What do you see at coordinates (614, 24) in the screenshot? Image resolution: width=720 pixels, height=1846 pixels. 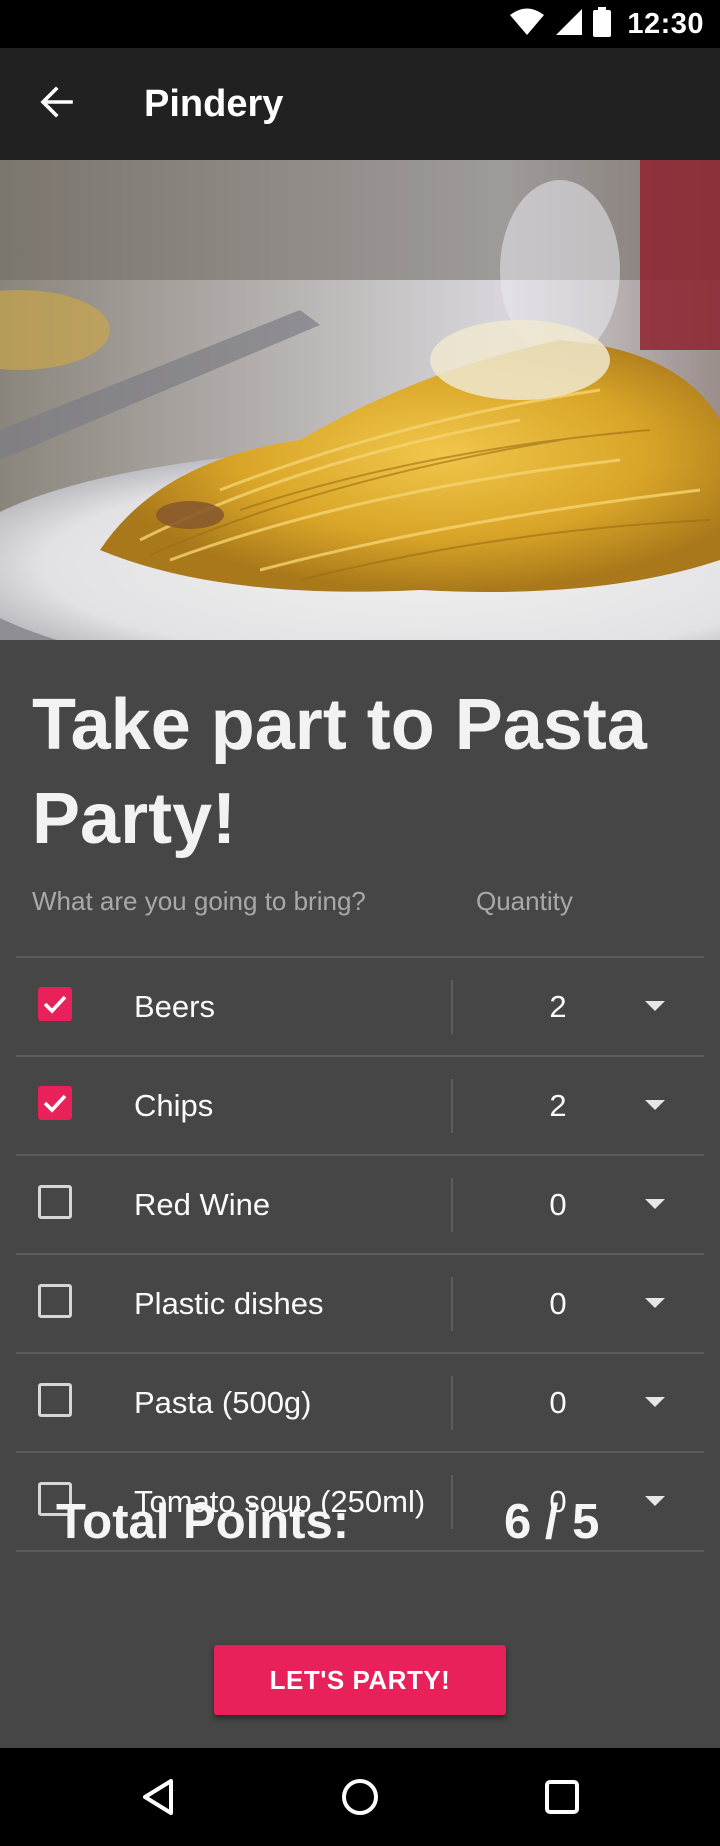 I see `status-icons: 12:30` at bounding box center [614, 24].